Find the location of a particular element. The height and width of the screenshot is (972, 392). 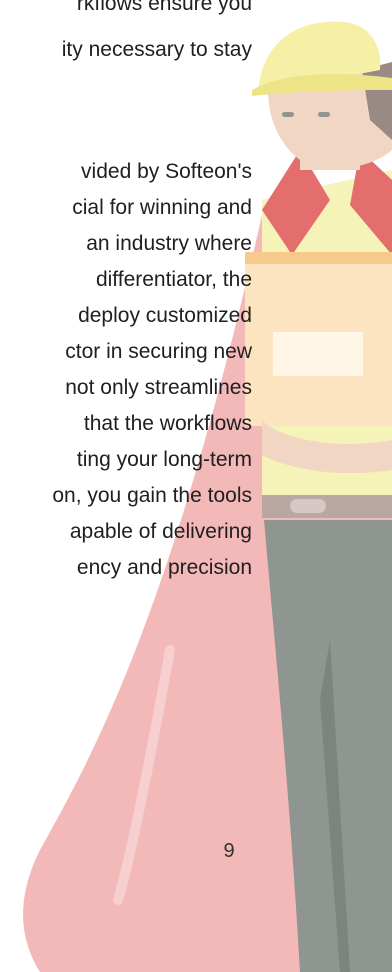

eye-right is located at coordinates (324, 114).